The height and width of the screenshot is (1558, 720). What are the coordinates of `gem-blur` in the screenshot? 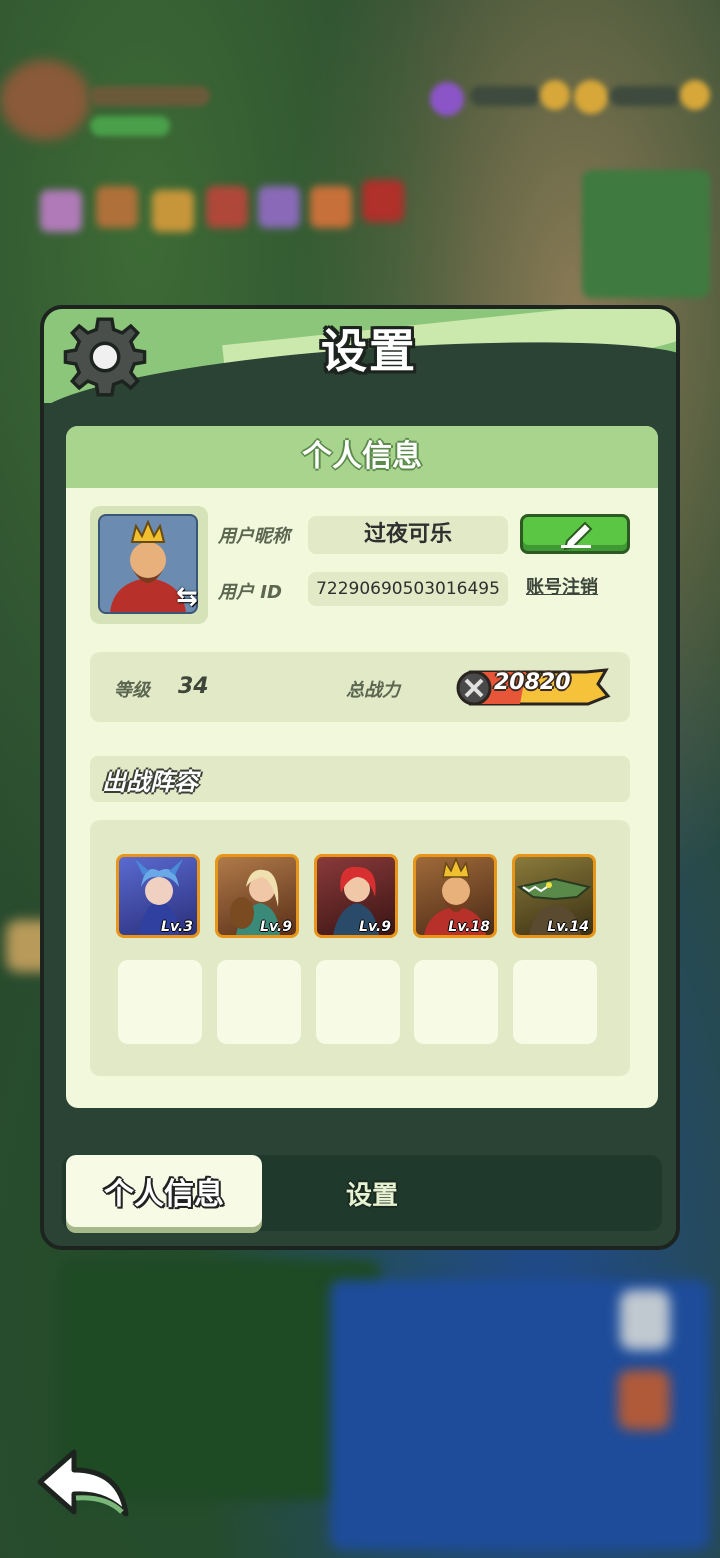 It's located at (447, 99).